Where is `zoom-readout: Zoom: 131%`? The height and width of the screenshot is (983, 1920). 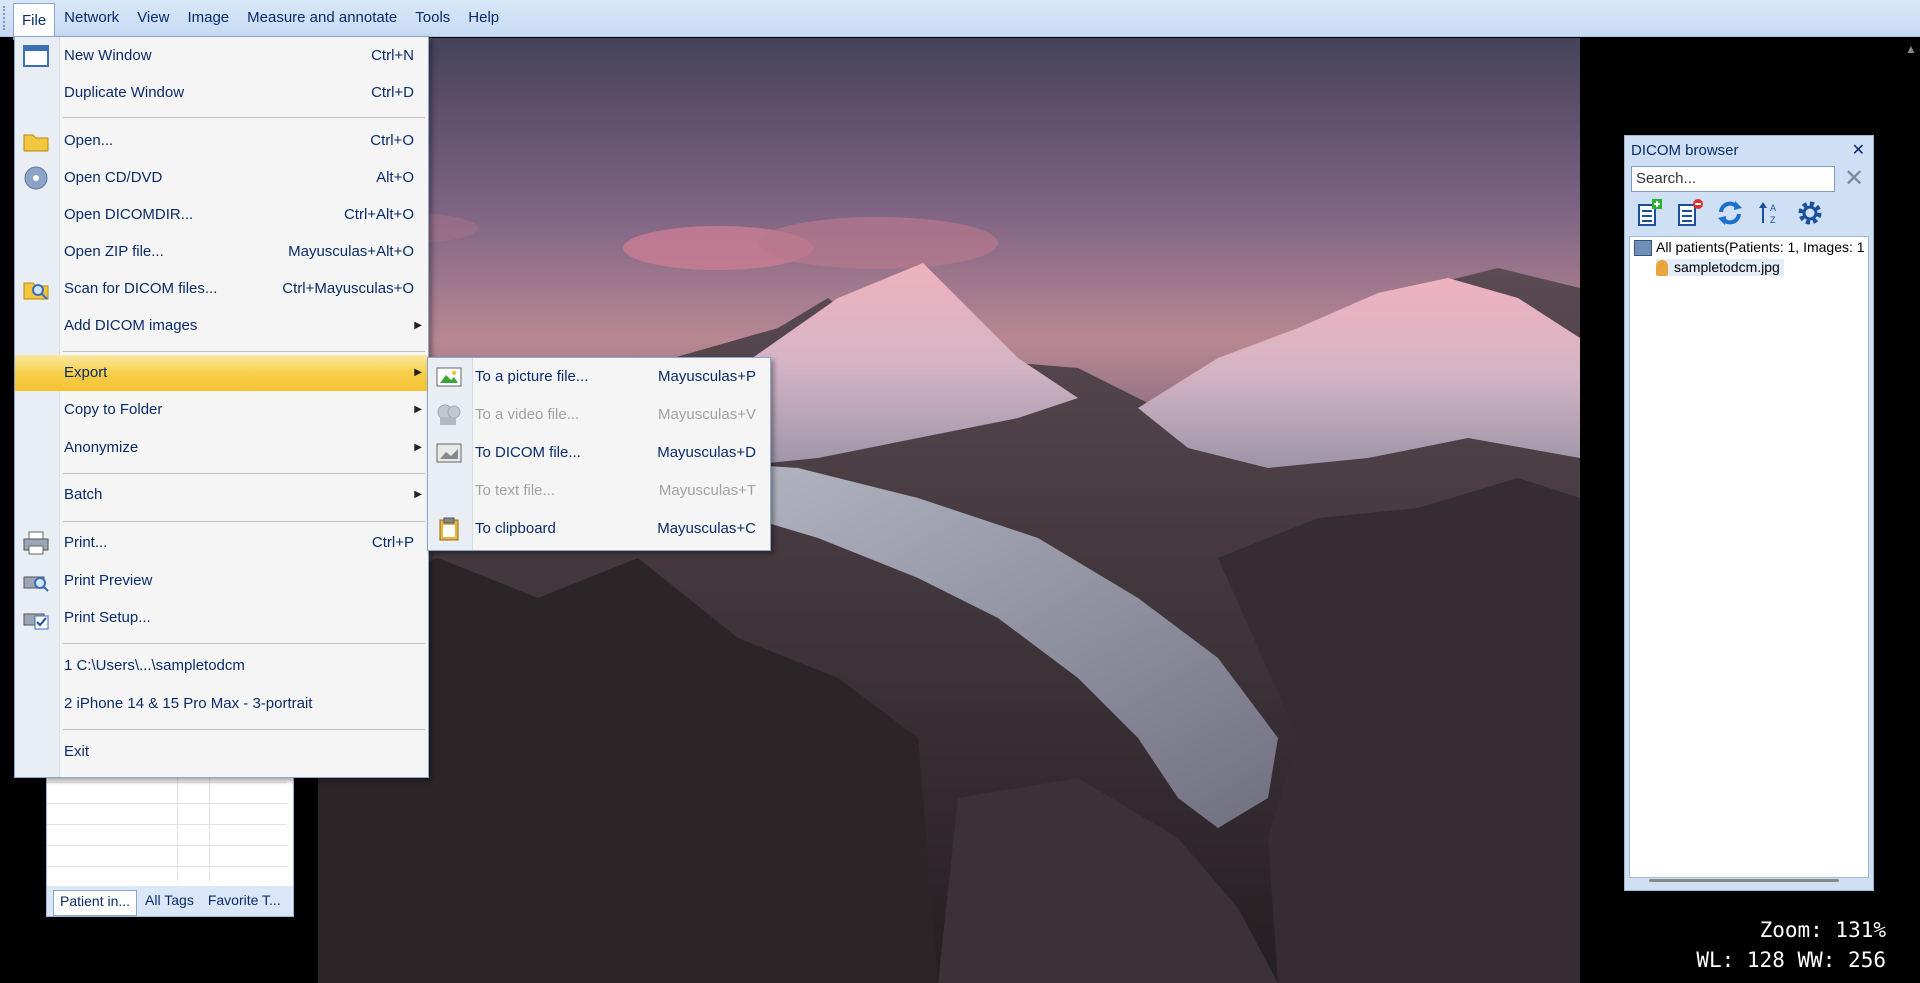
zoom-readout: Zoom: 131% is located at coordinates (1822, 930).